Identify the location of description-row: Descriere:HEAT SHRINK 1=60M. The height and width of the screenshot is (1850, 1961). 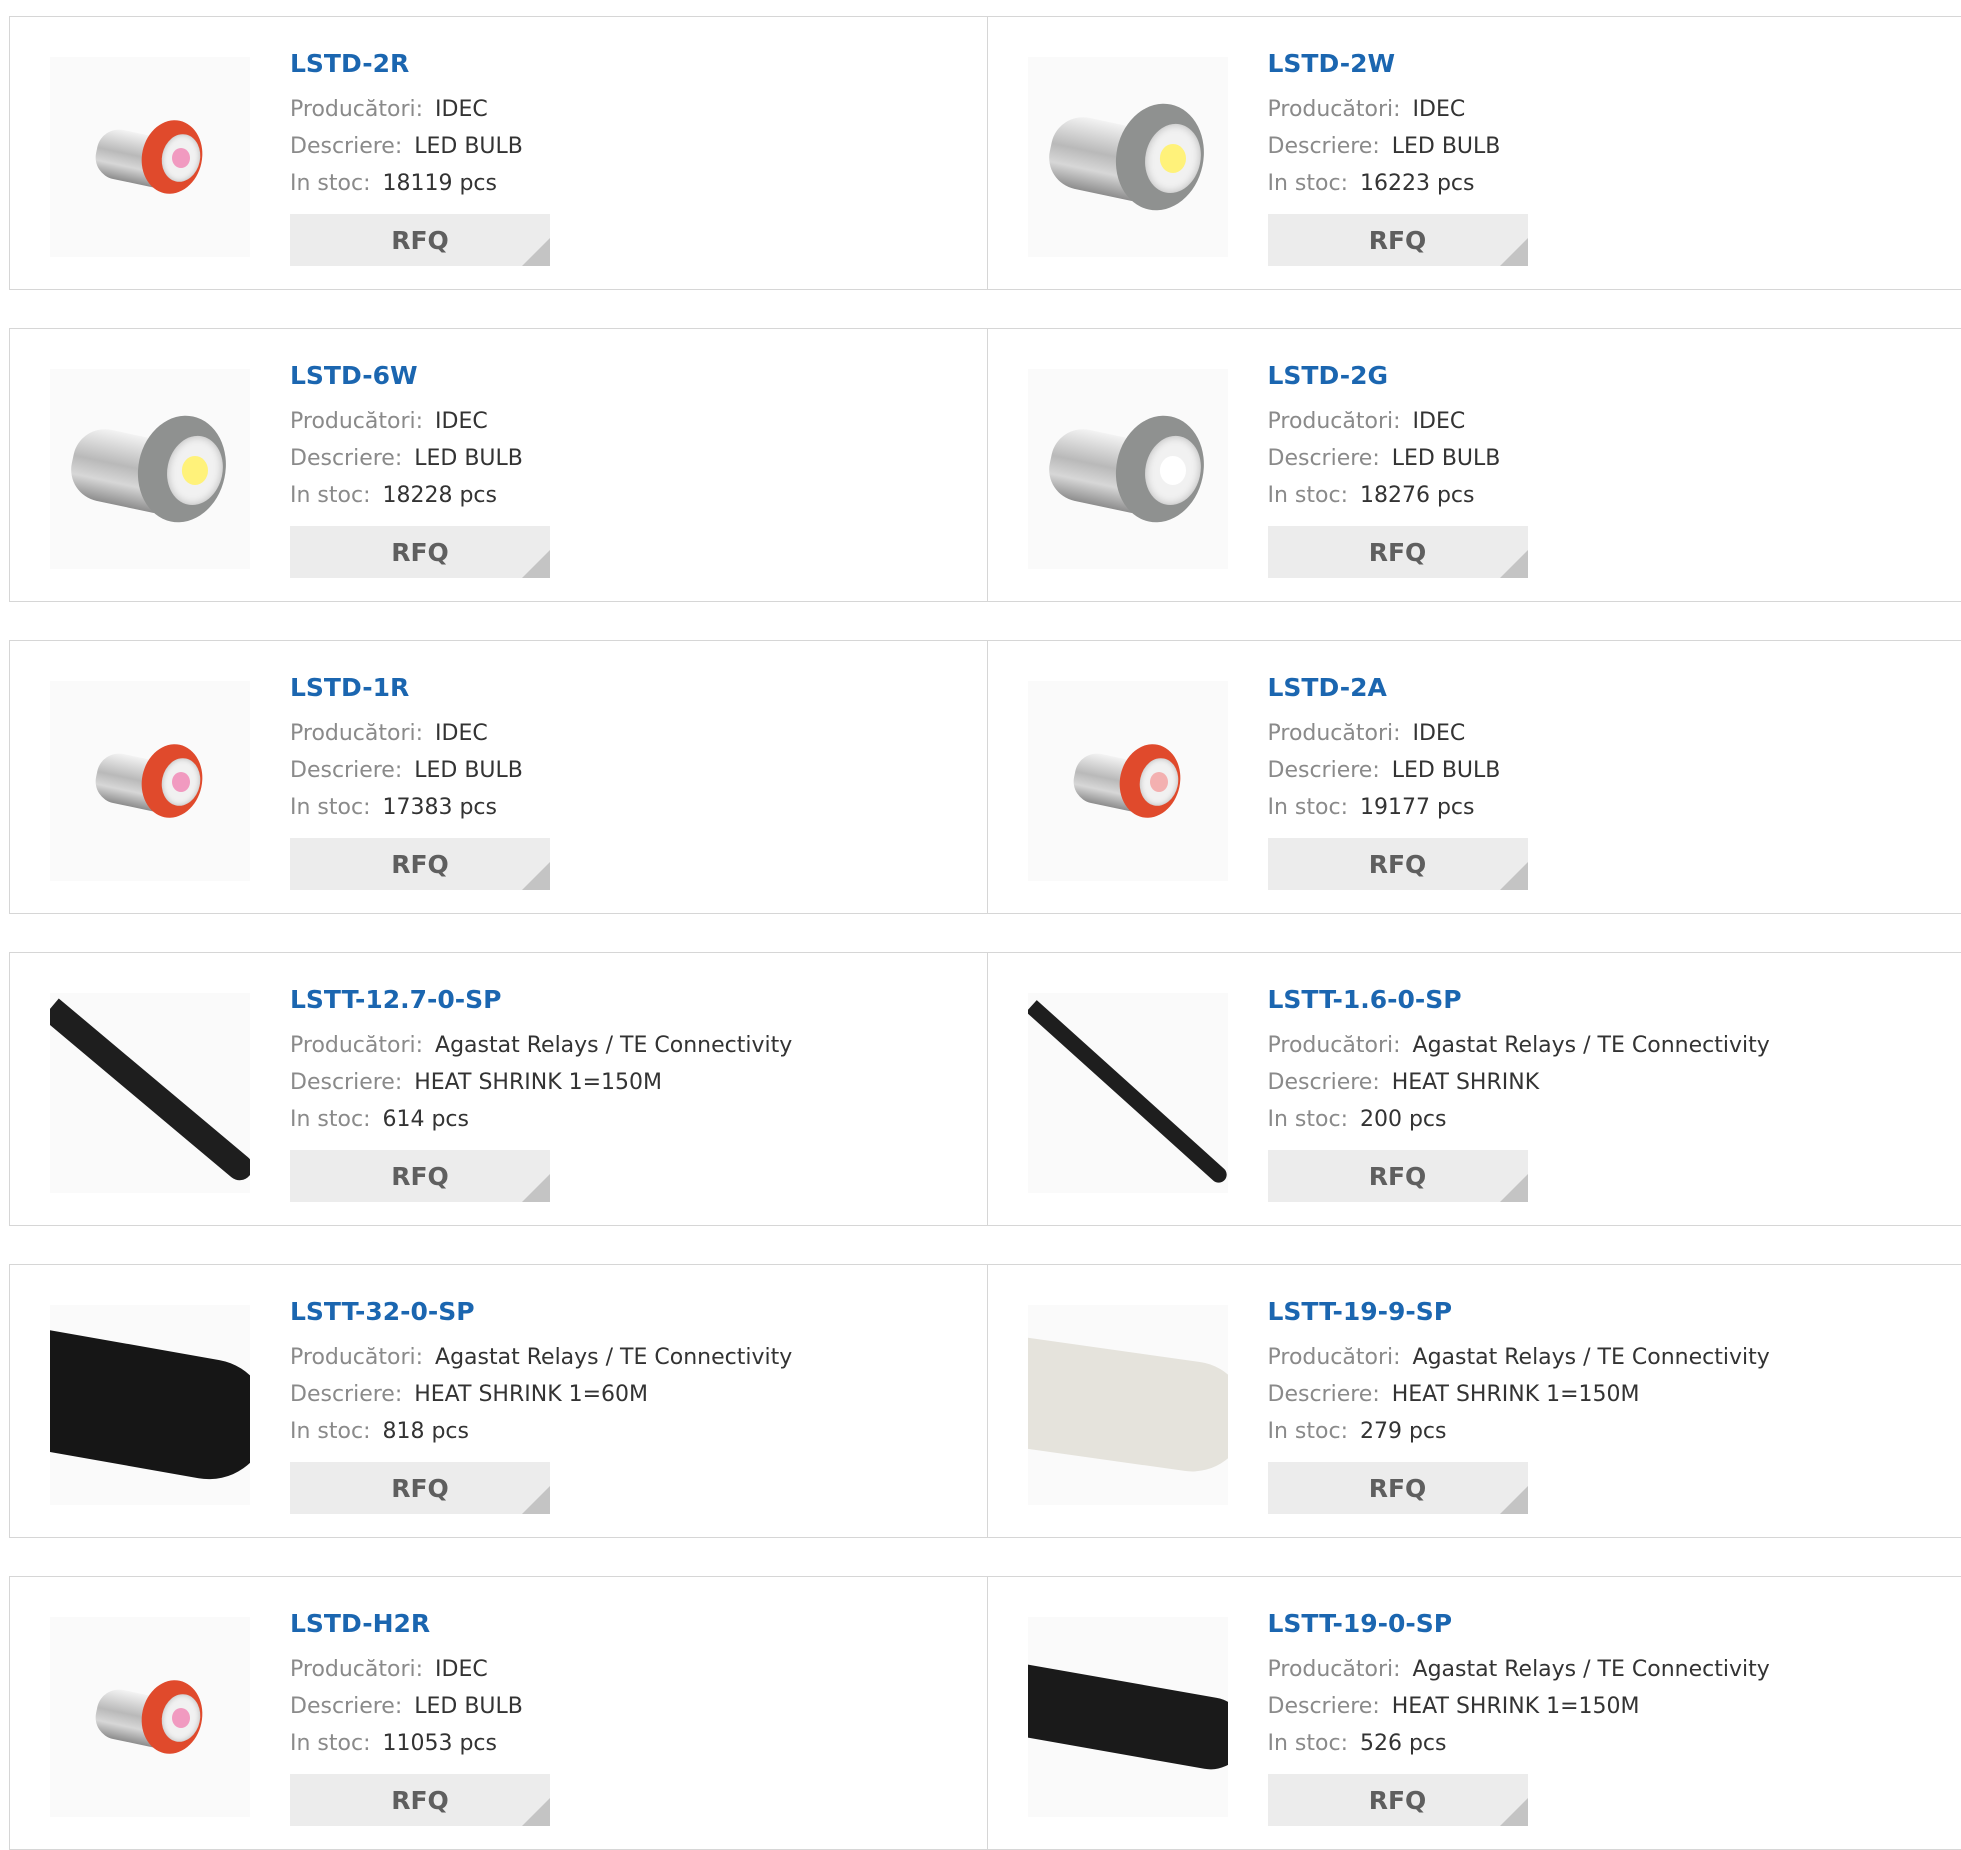
(541, 1394).